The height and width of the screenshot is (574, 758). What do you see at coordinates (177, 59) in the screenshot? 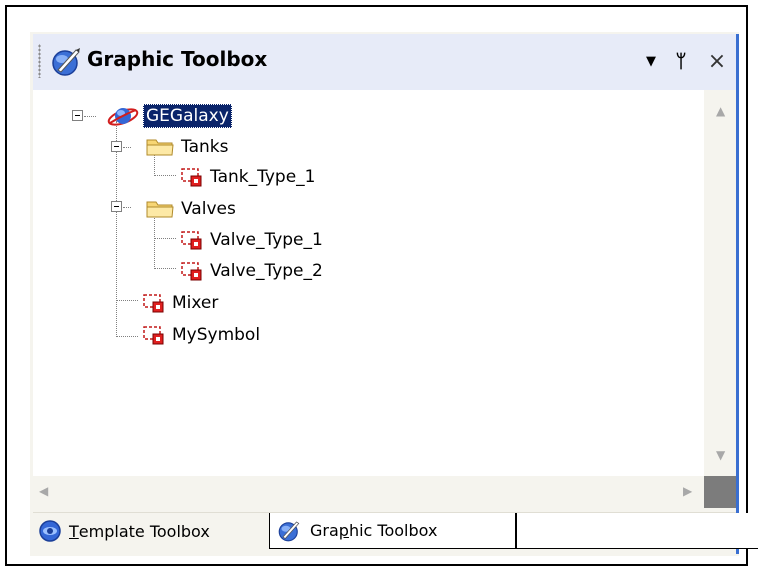
I see `panel-title: Graphic Toolbox` at bounding box center [177, 59].